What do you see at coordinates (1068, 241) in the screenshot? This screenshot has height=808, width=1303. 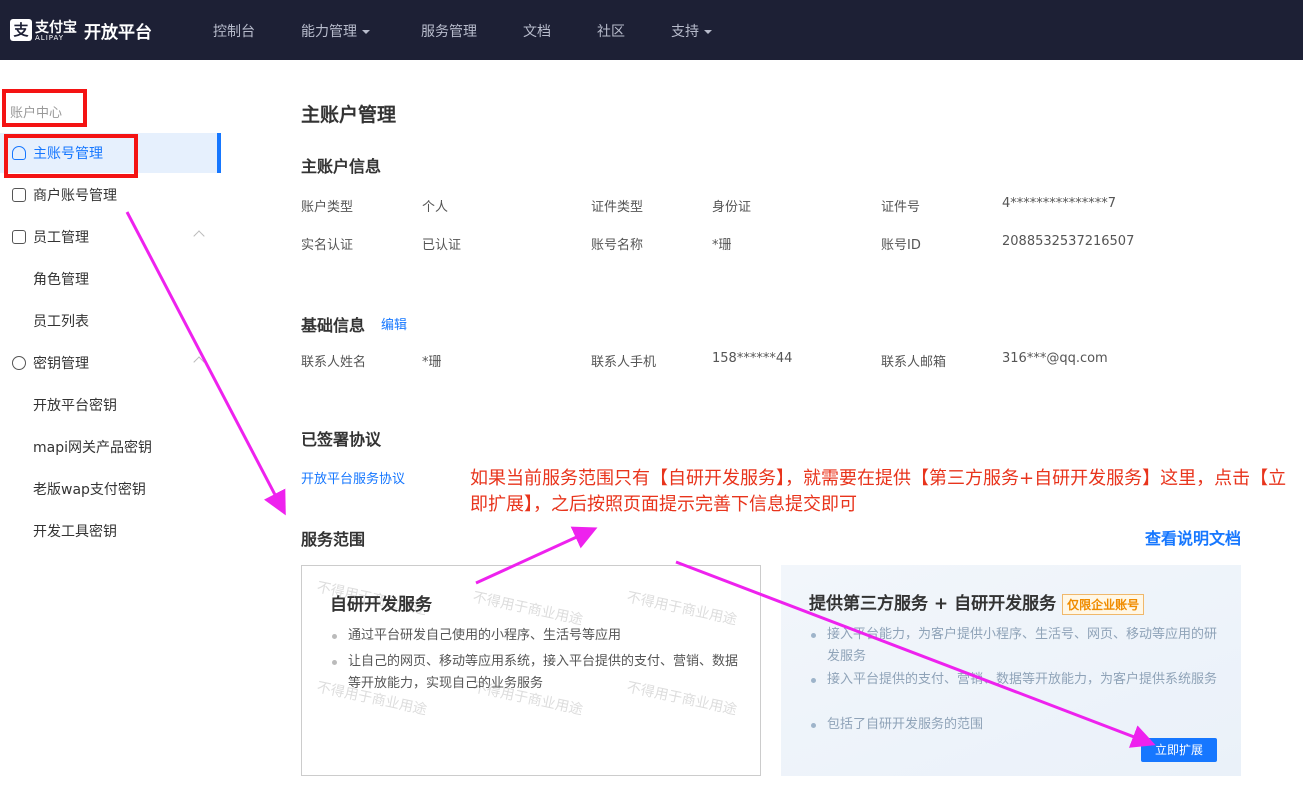 I see `field-value: 2088532537216507` at bounding box center [1068, 241].